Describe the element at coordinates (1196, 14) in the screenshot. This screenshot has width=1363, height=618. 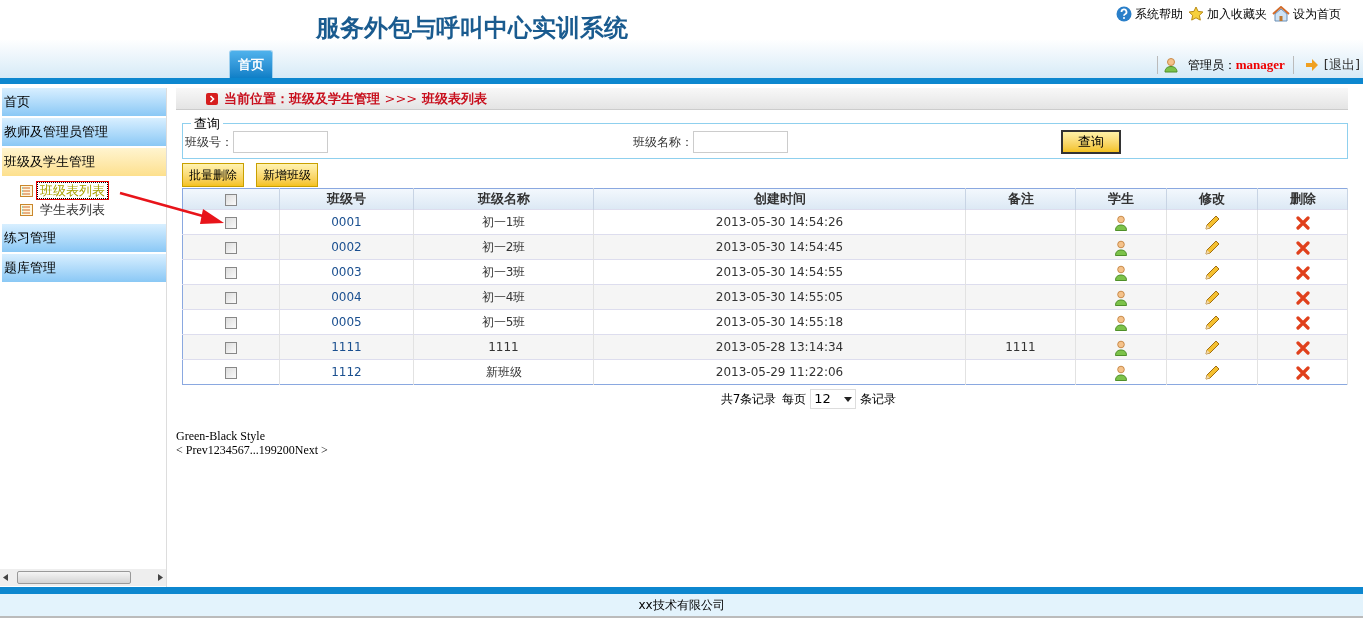
I see `star-icon` at that location.